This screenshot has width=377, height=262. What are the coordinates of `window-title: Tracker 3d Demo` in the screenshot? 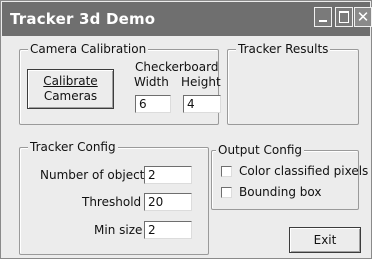 It's located at (83, 19).